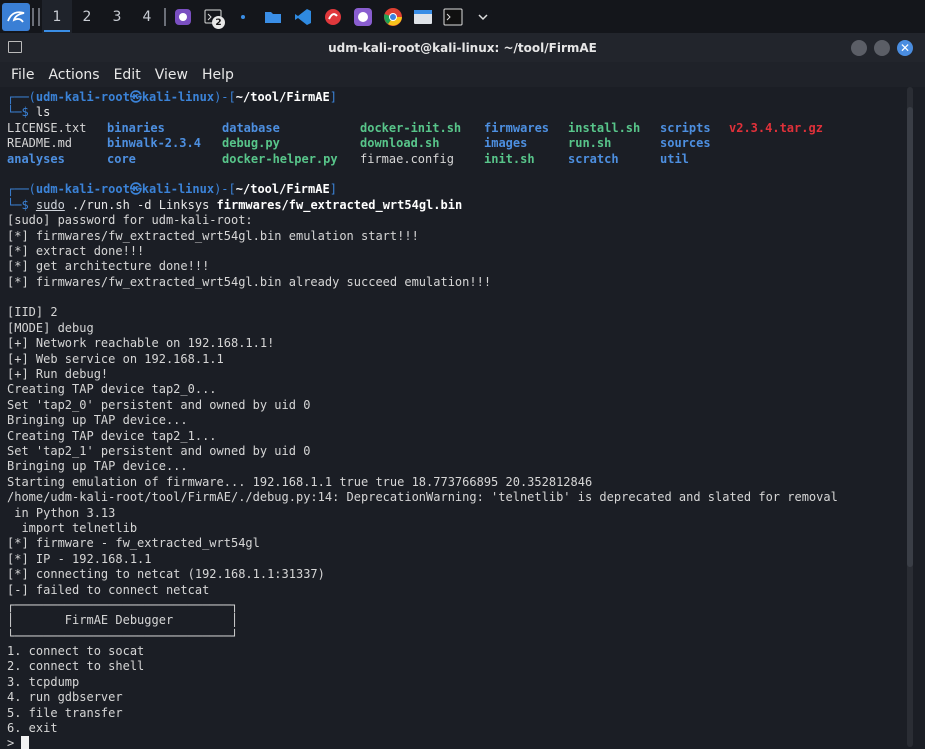 Image resolution: width=925 pixels, height=749 pixels. I want to click on command-file: firmwares/fw_extracted_wrt54gl.bin, so click(339, 204).